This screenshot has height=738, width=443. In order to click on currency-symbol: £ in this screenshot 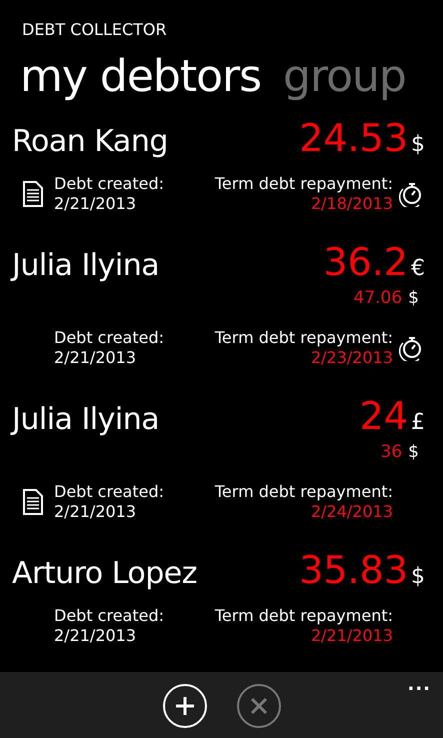, I will do `click(418, 422)`.